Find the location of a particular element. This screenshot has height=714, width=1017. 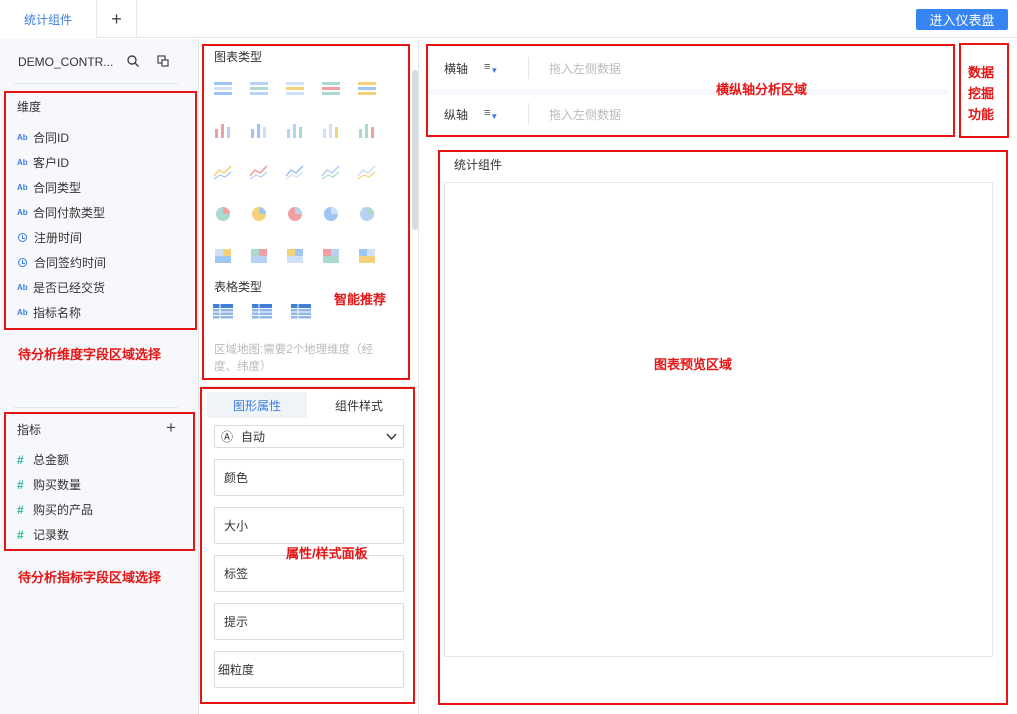

search-icon is located at coordinates (133, 61).